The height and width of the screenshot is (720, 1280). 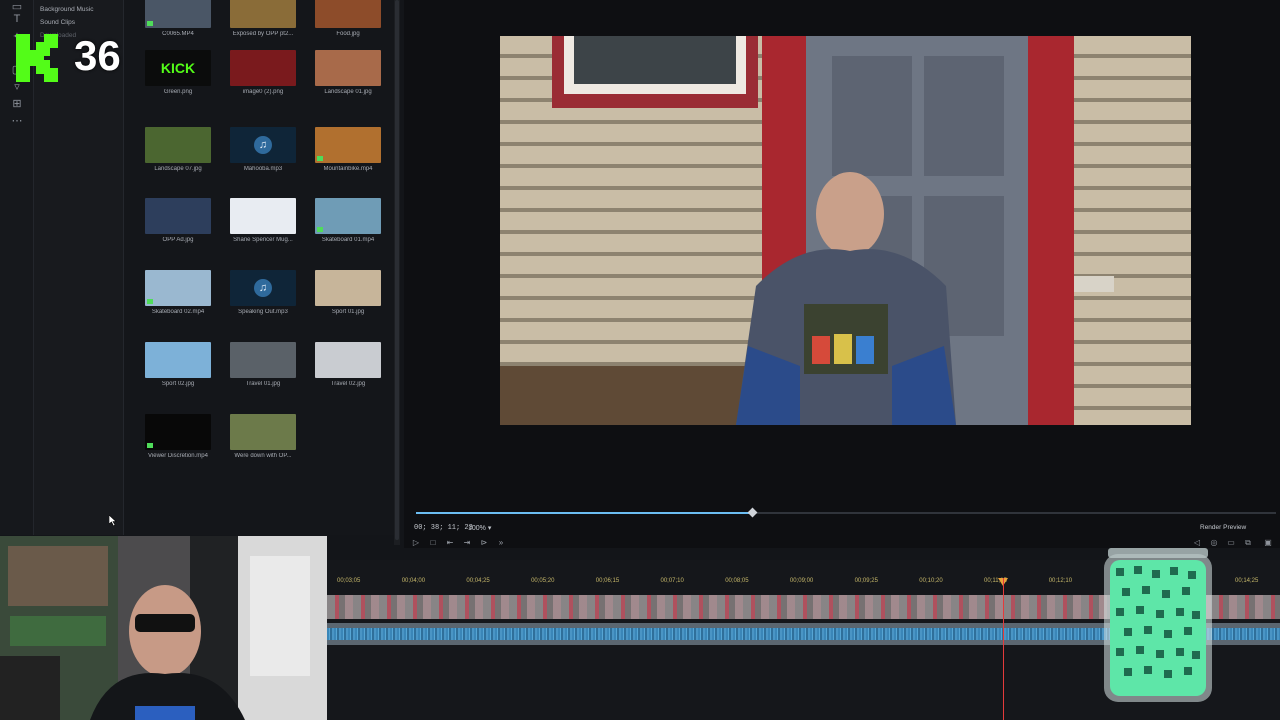 I want to click on media-item-label: OPP Ad.jpg, so click(x=178, y=240).